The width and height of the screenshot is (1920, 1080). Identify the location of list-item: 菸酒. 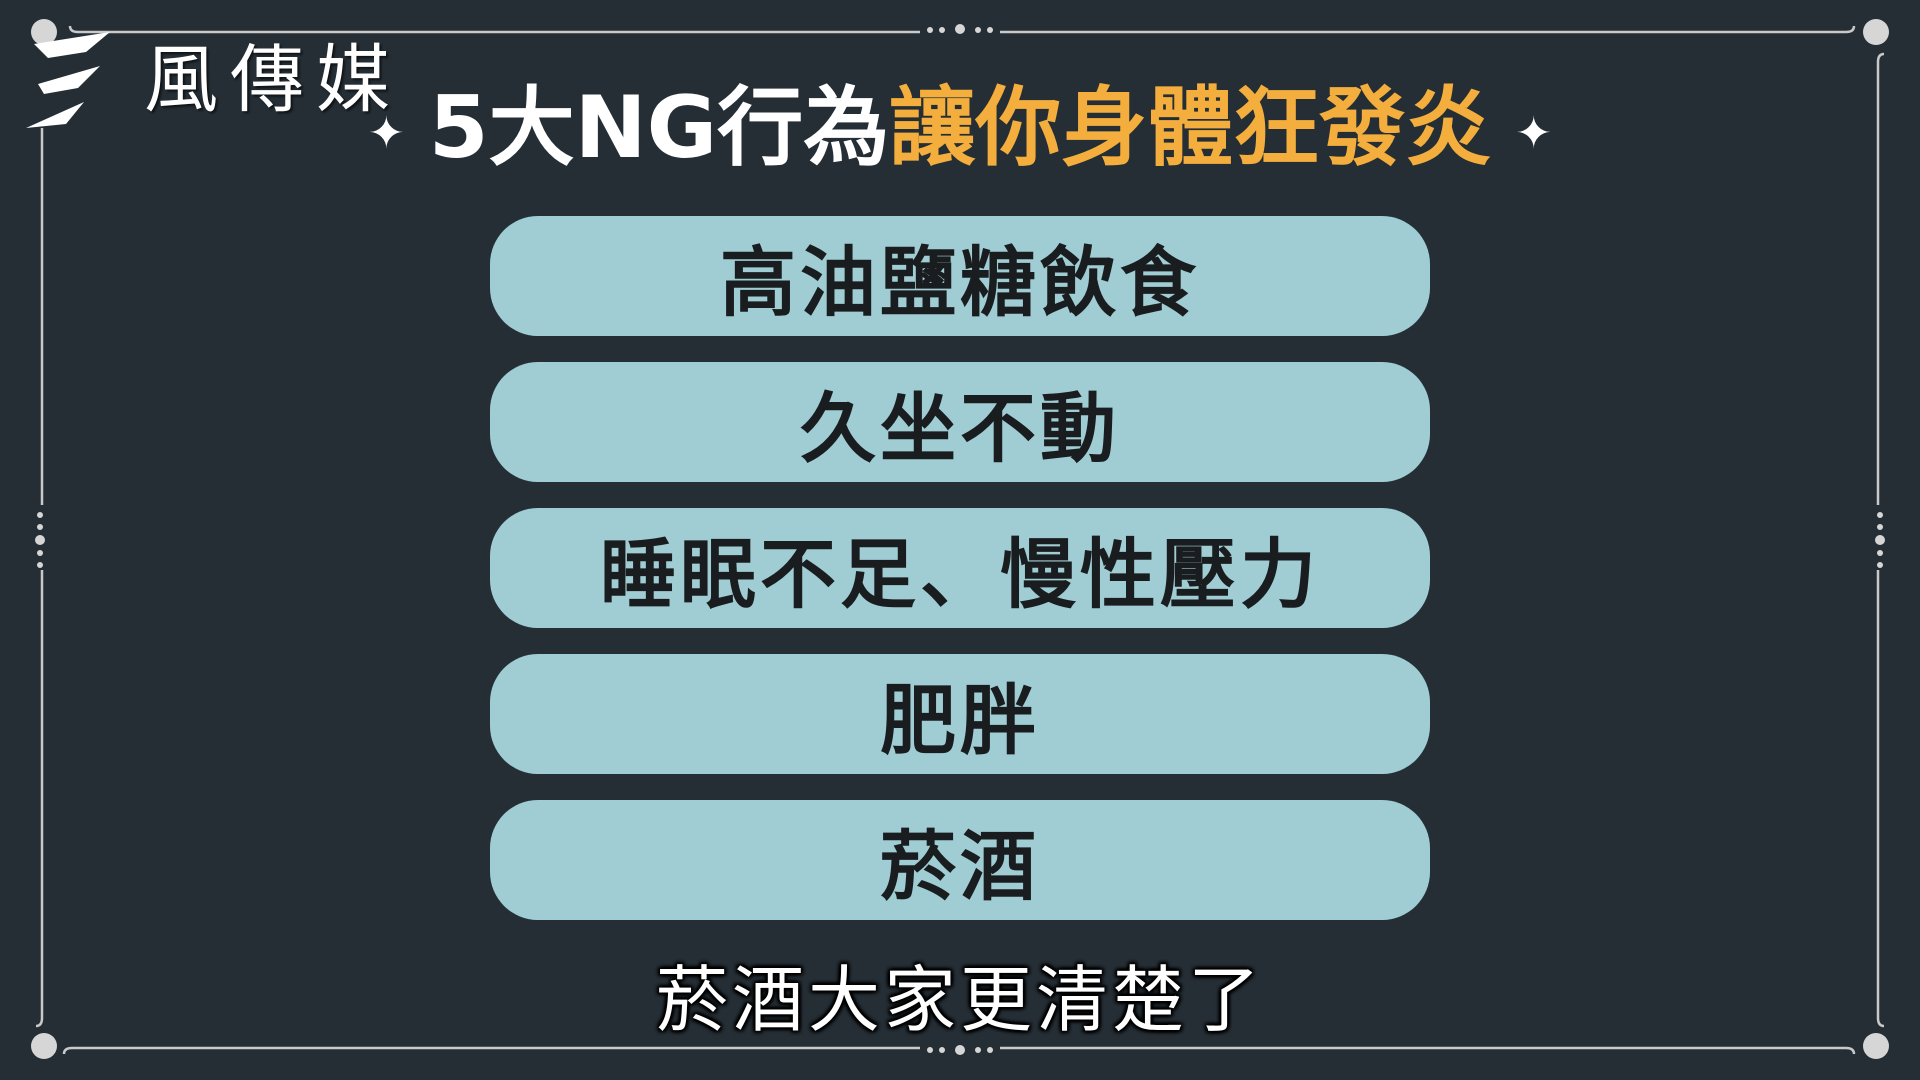
(960, 860).